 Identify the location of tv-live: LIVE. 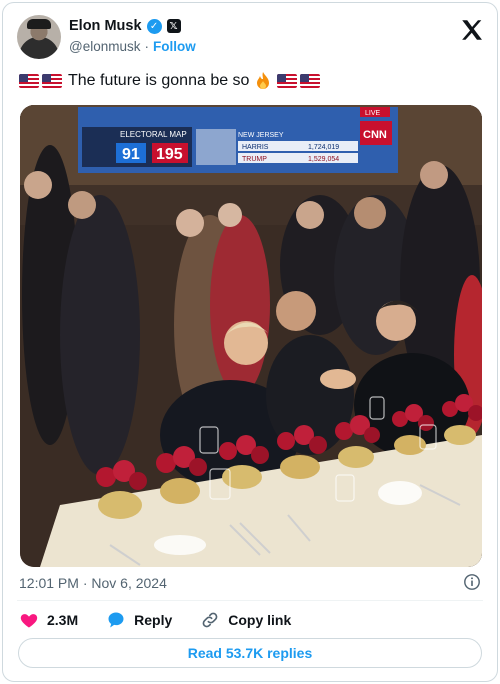
(373, 113).